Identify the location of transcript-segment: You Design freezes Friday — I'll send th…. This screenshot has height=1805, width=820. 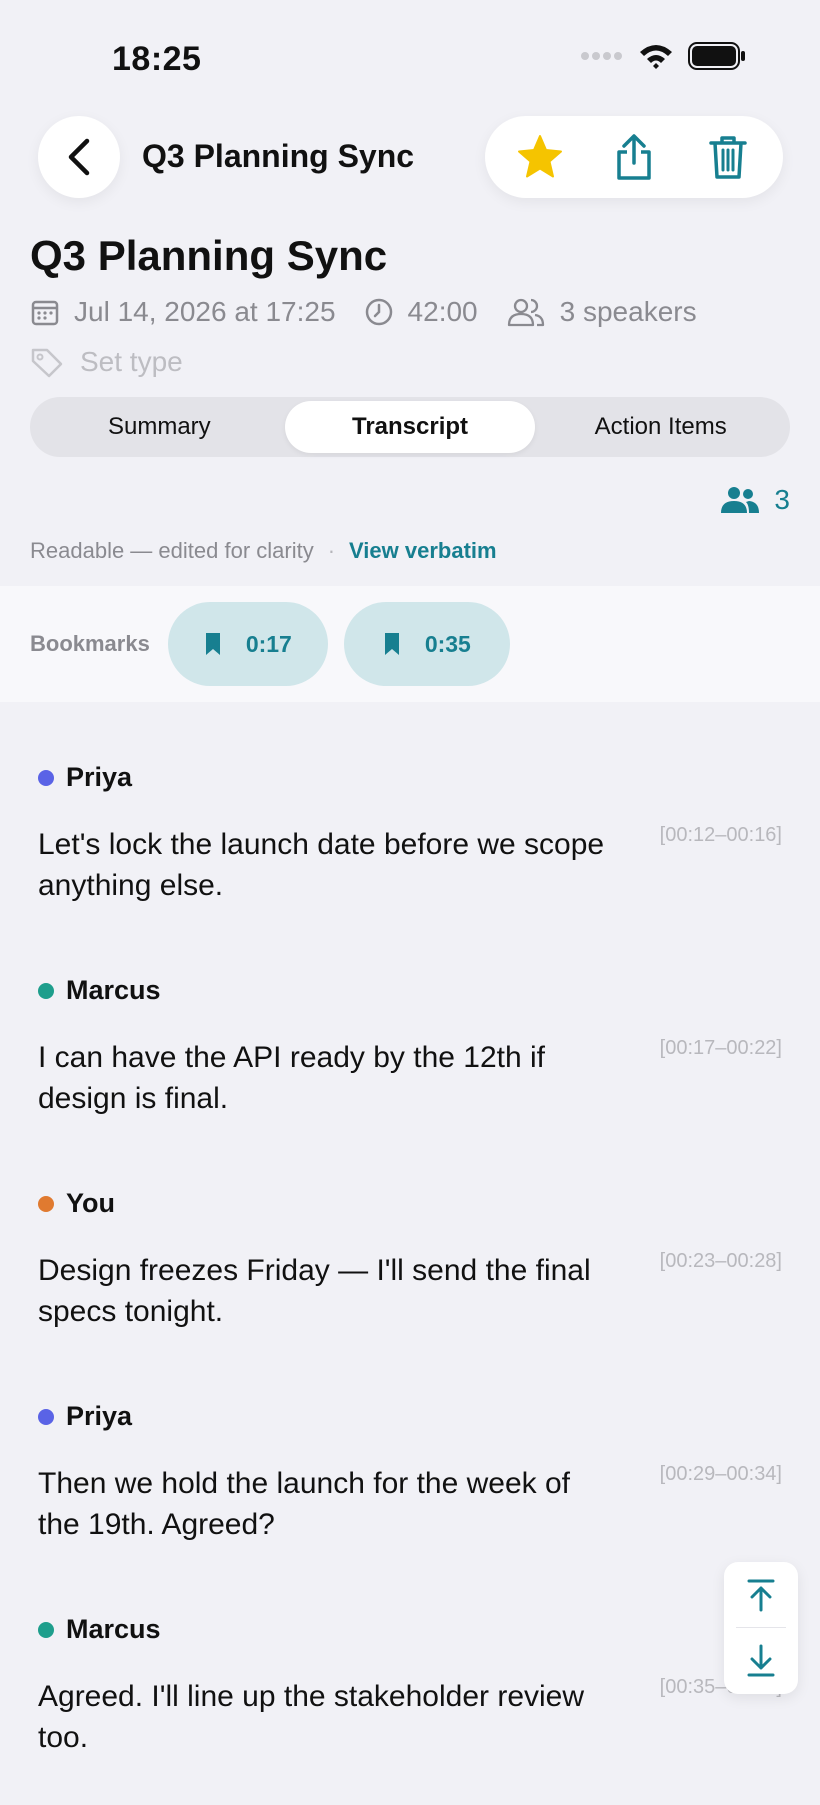
(410, 1272).